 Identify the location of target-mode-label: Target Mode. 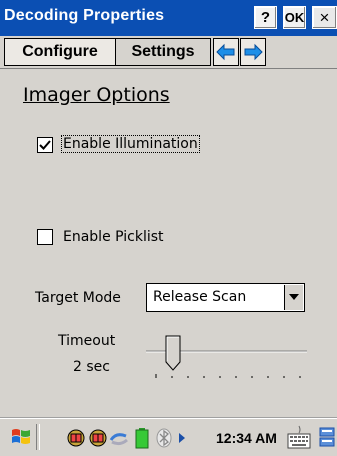
(78, 298).